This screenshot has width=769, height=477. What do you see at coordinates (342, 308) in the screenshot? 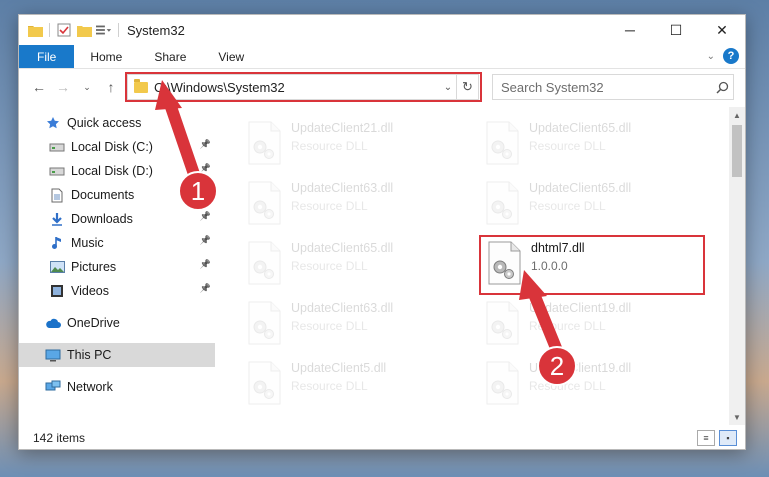
I see `file-name: UpdateClient63.dll` at bounding box center [342, 308].